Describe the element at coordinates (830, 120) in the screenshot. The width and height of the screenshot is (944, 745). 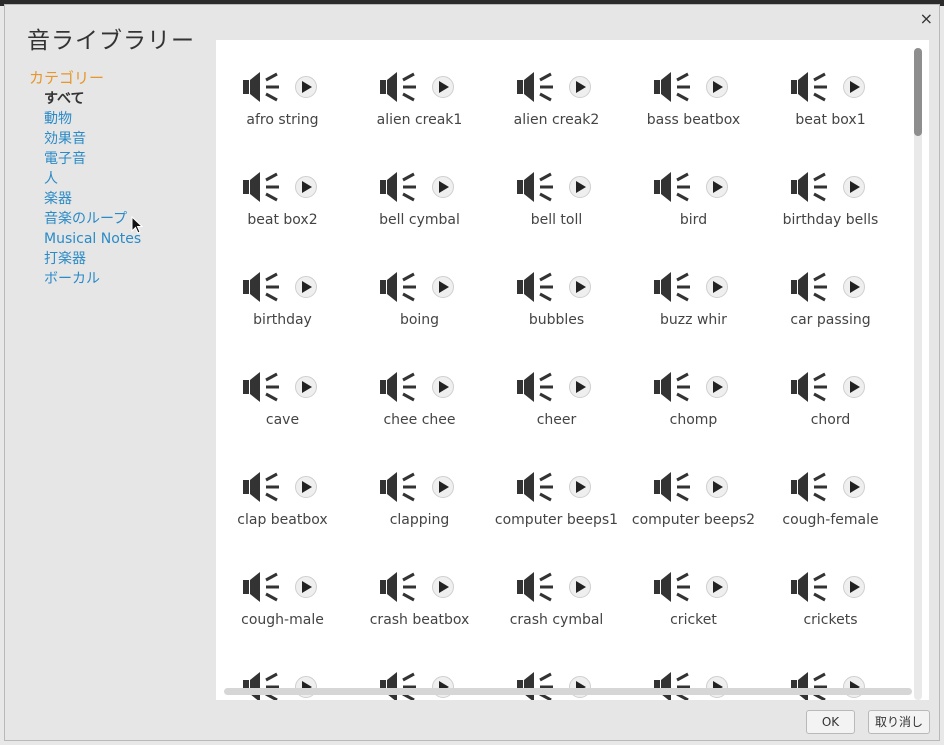
I see `sound-name: beat box1` at that location.